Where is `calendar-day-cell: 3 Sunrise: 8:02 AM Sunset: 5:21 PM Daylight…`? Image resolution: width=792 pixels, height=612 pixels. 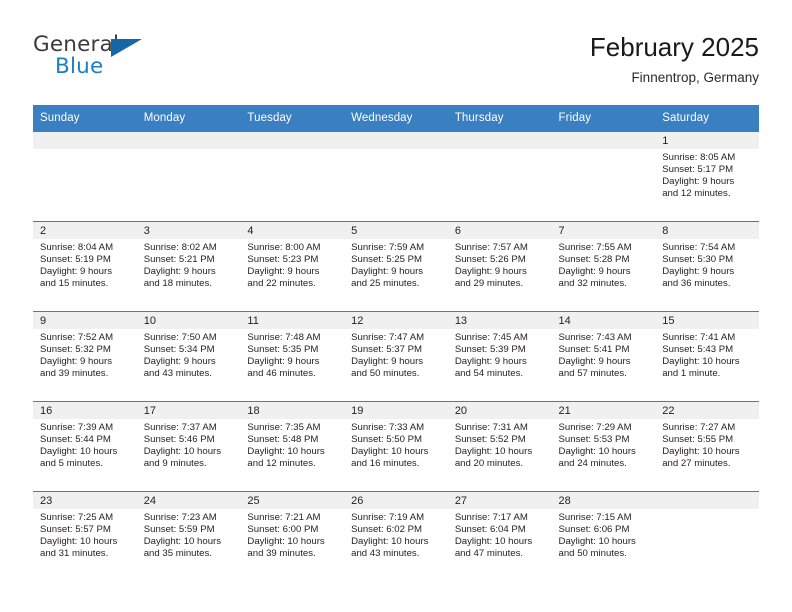
calendar-day-cell: 3 Sunrise: 8:02 AM Sunset: 5:21 PM Daylight… is located at coordinates (188, 266).